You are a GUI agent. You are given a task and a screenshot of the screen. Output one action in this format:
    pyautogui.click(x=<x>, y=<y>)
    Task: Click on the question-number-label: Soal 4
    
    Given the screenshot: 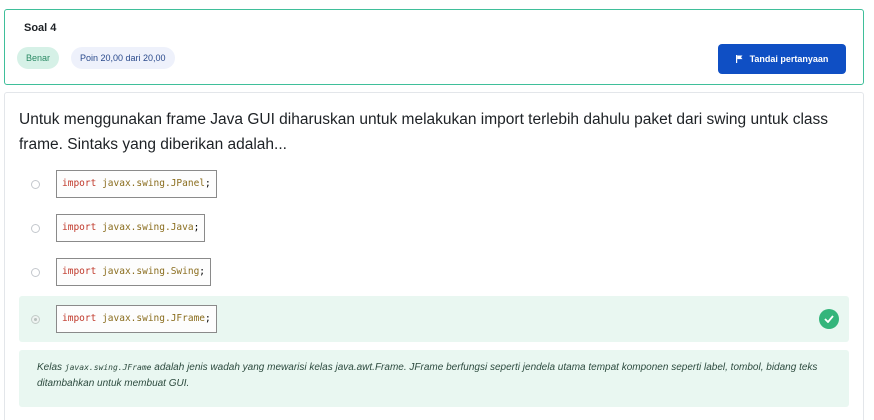 What is the action you would take?
    pyautogui.click(x=40, y=28)
    